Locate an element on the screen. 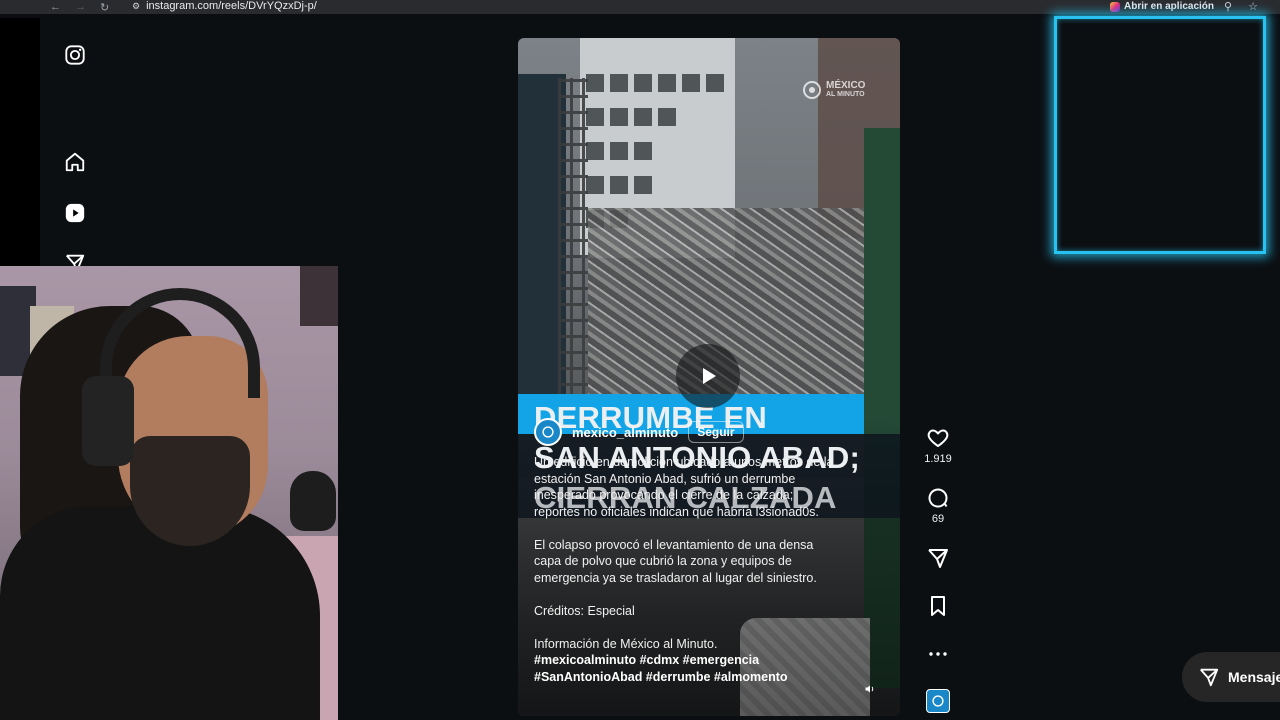 This screenshot has width=1280, height=720. stream-cam-frame is located at coordinates (1160, 135).